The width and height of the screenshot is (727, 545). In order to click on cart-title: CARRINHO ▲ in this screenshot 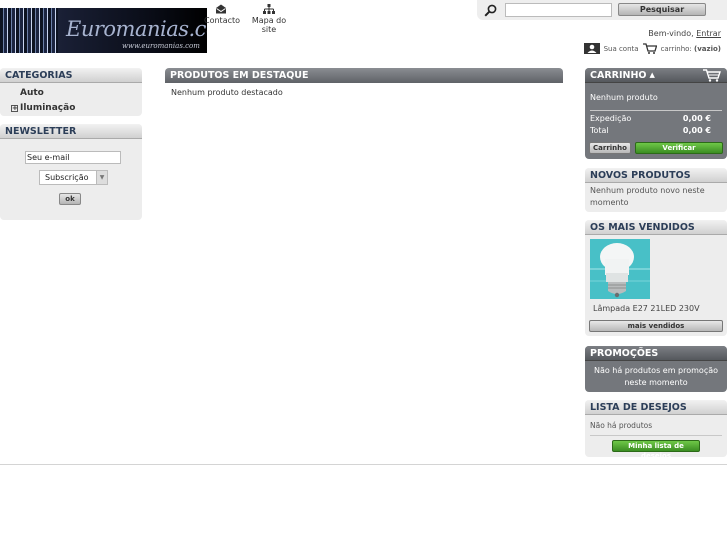, I will do `click(656, 75)`.